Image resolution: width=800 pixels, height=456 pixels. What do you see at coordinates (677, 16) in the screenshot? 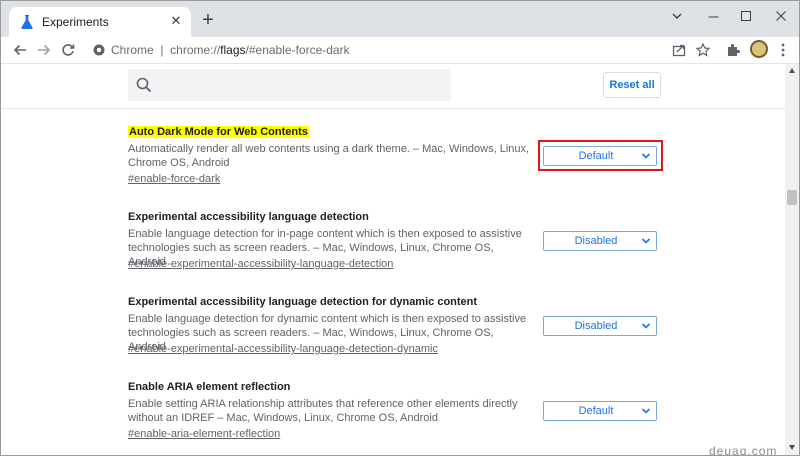
I see `tab-search-chevron-icon` at bounding box center [677, 16].